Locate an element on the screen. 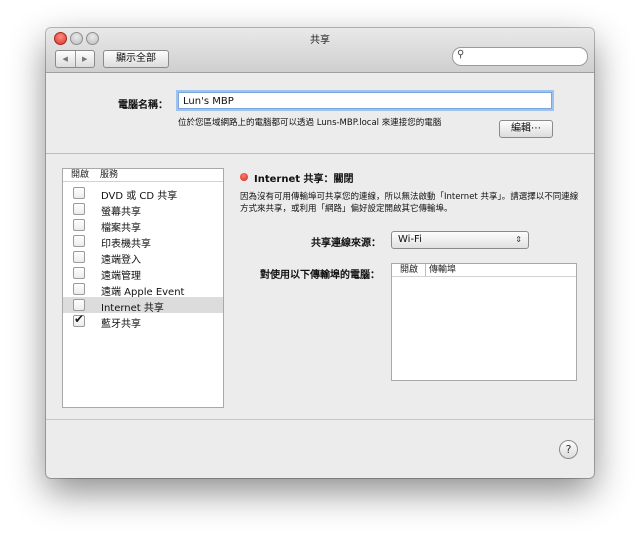 Image resolution: width=640 pixels, height=542 pixels. back-arrow-icon: ◀ is located at coordinates (66, 59).